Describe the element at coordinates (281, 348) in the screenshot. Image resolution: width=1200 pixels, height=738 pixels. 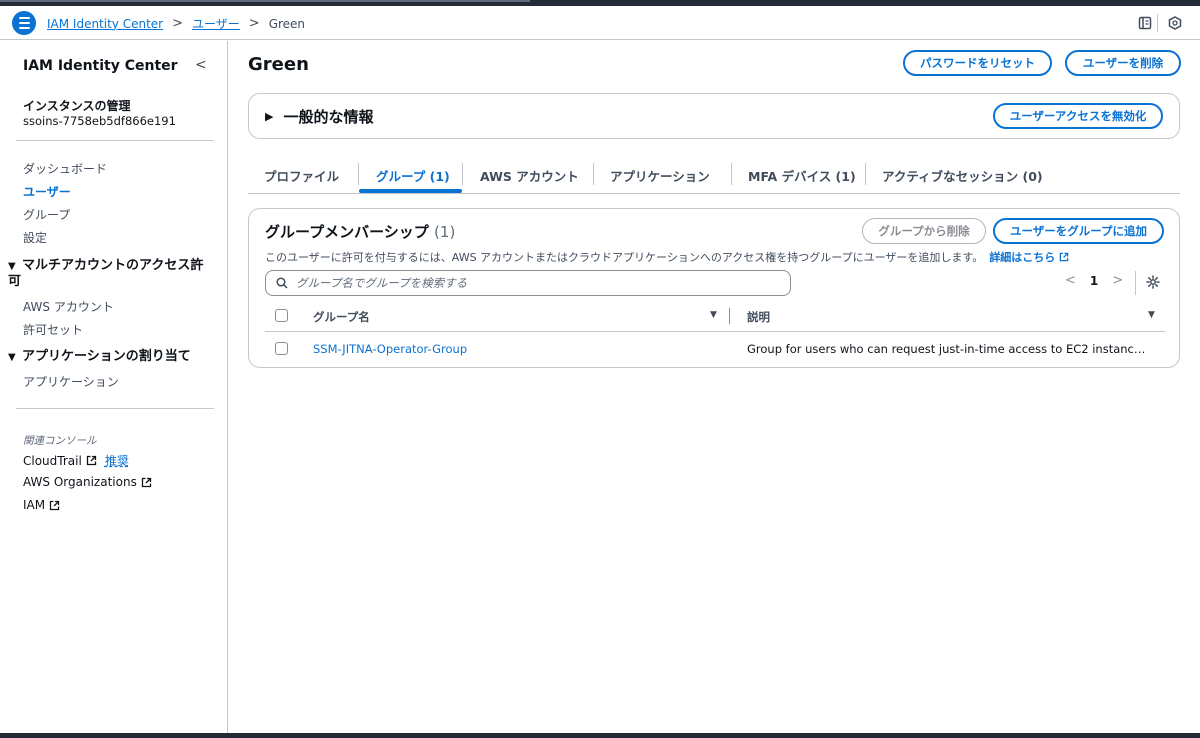
I see `row-checkbox` at that location.